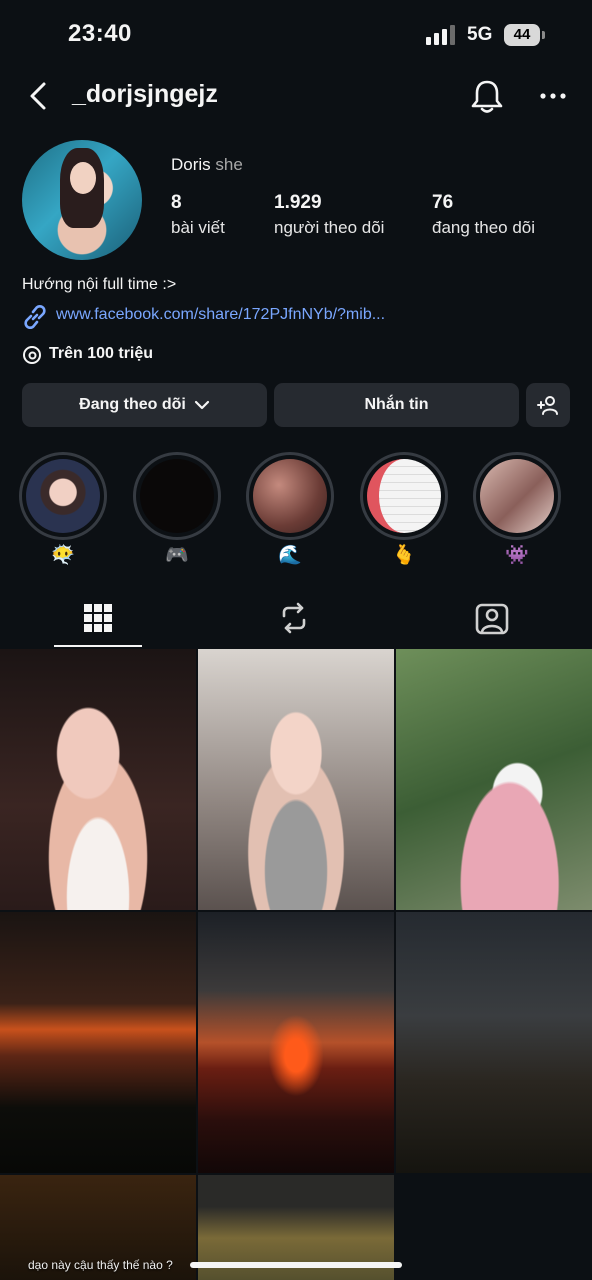 The image size is (592, 1280). Describe the element at coordinates (443, 202) in the screenshot. I see `stat-value: 76` at that location.